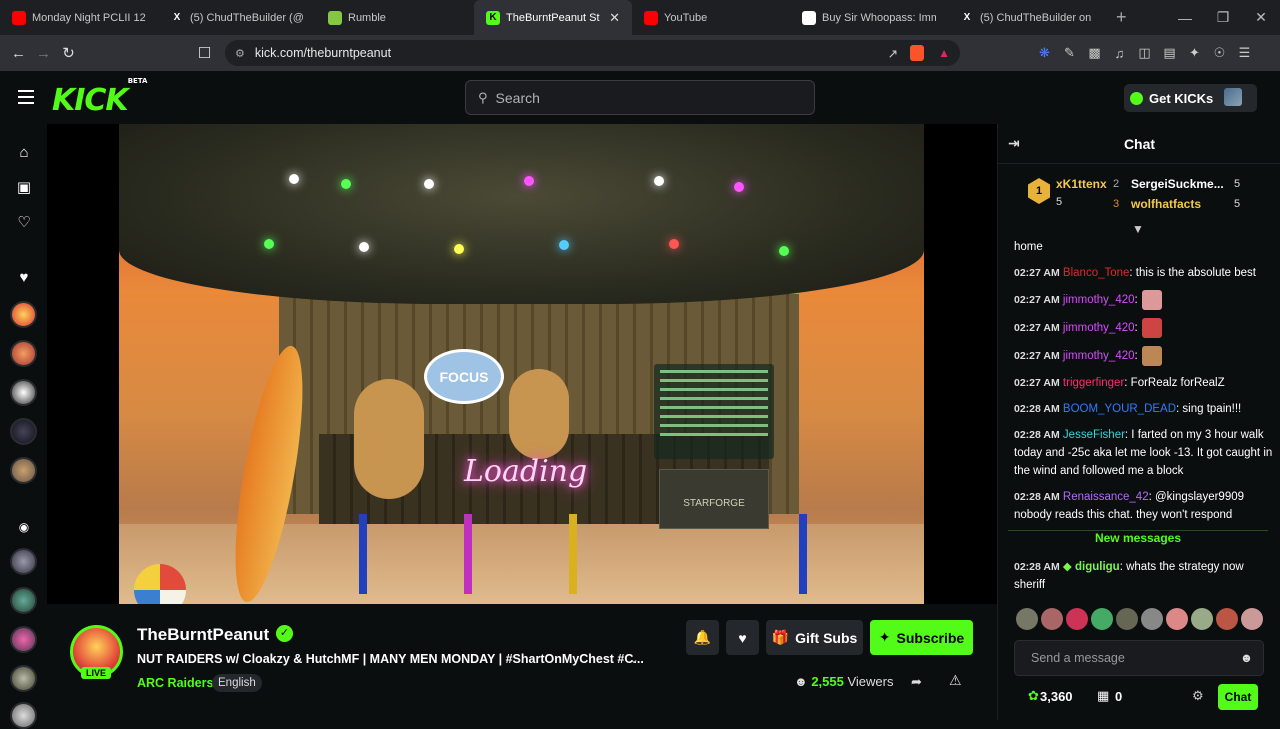 This screenshot has width=1280, height=729. I want to click on reload-icon: ↻, so click(68, 53).